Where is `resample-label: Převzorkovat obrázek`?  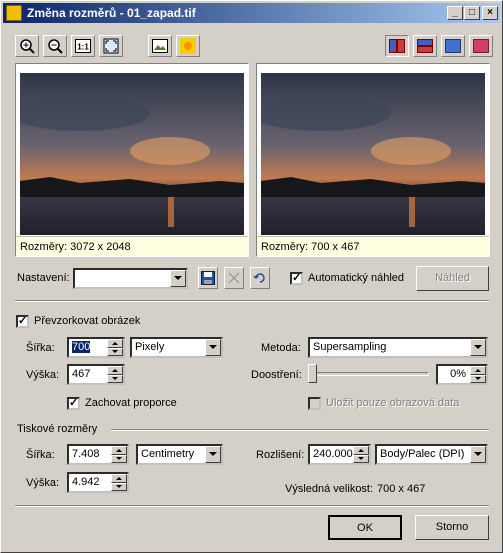 resample-label: Převzorkovat obrázek is located at coordinates (87, 321).